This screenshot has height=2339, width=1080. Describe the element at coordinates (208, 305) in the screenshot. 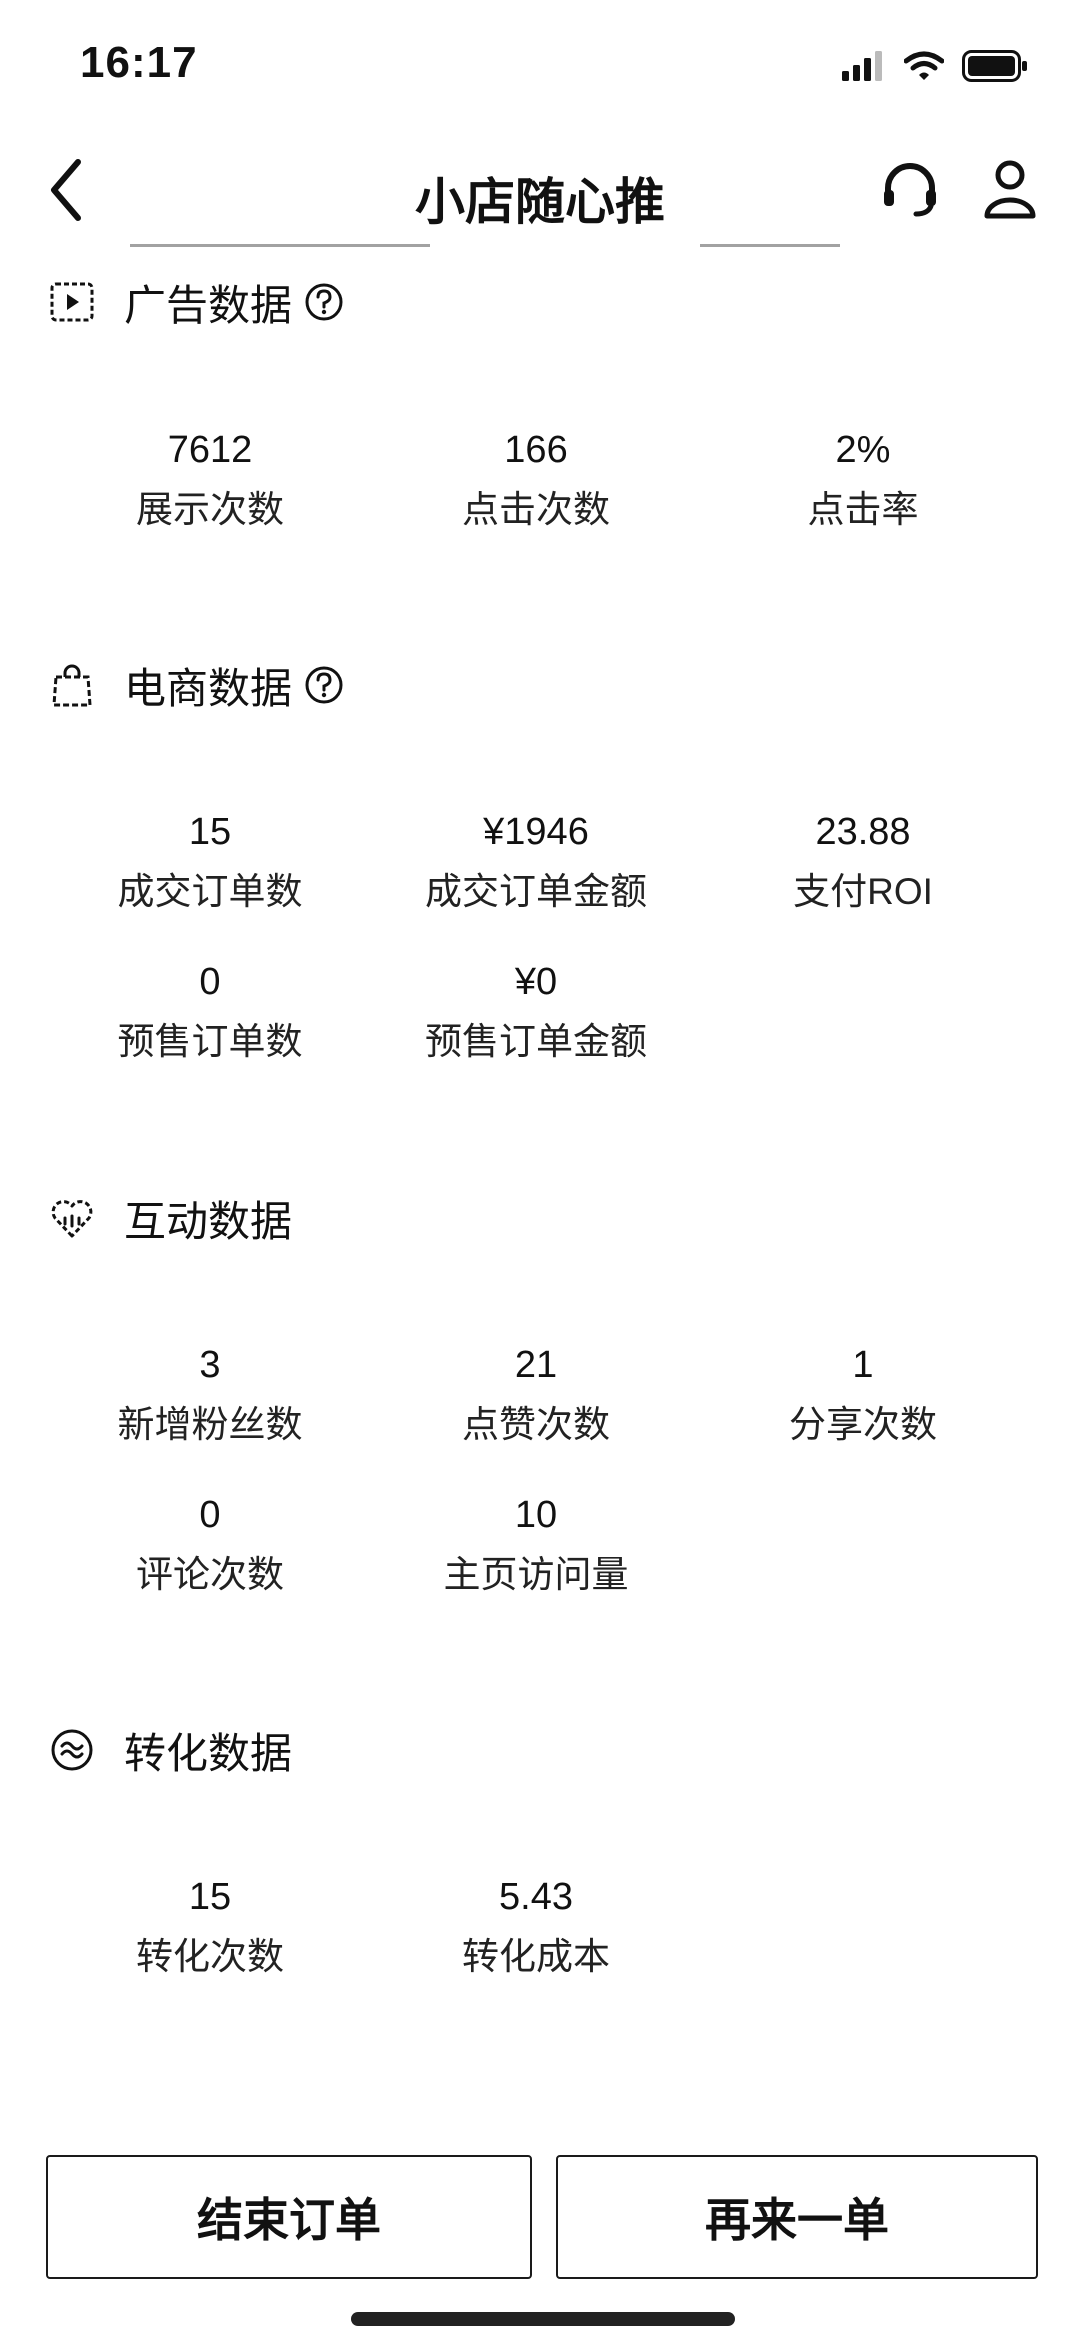

I see `section-title: 广告数据` at that location.